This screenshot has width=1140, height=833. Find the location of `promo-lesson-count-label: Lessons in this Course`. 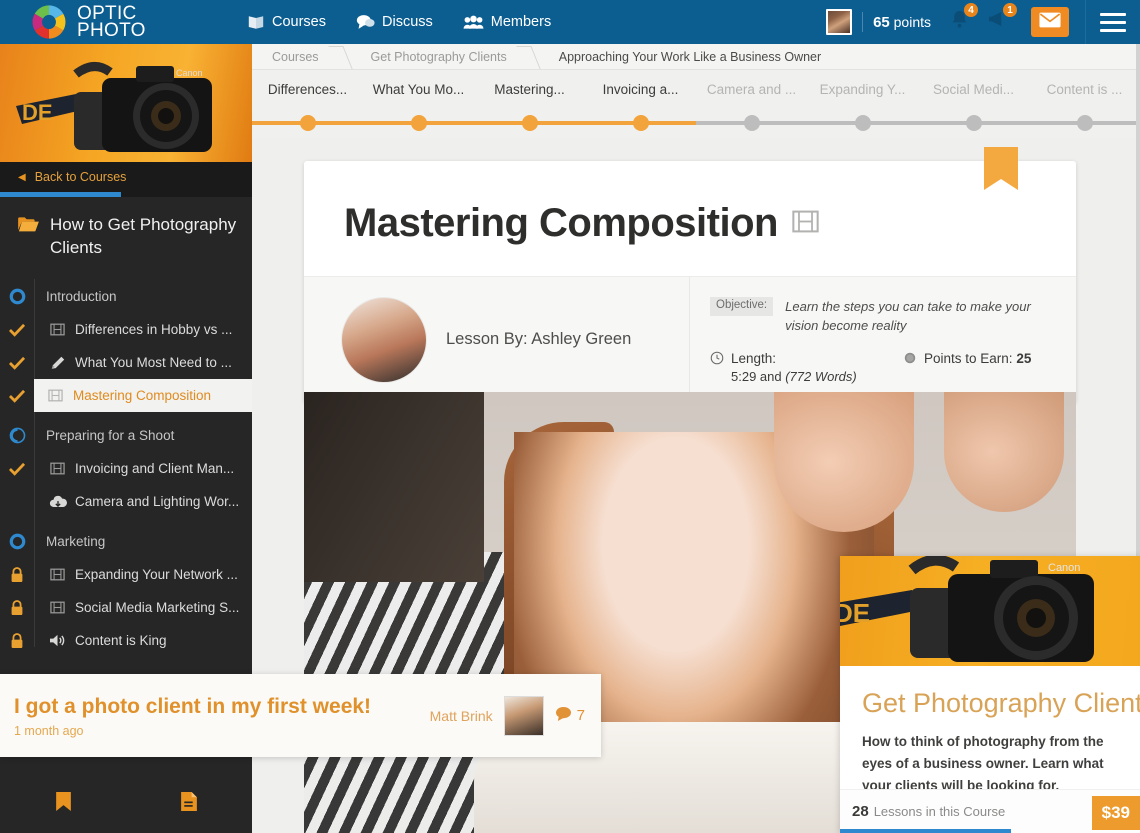

promo-lesson-count-label: Lessons in this Course is located at coordinates (939, 811).